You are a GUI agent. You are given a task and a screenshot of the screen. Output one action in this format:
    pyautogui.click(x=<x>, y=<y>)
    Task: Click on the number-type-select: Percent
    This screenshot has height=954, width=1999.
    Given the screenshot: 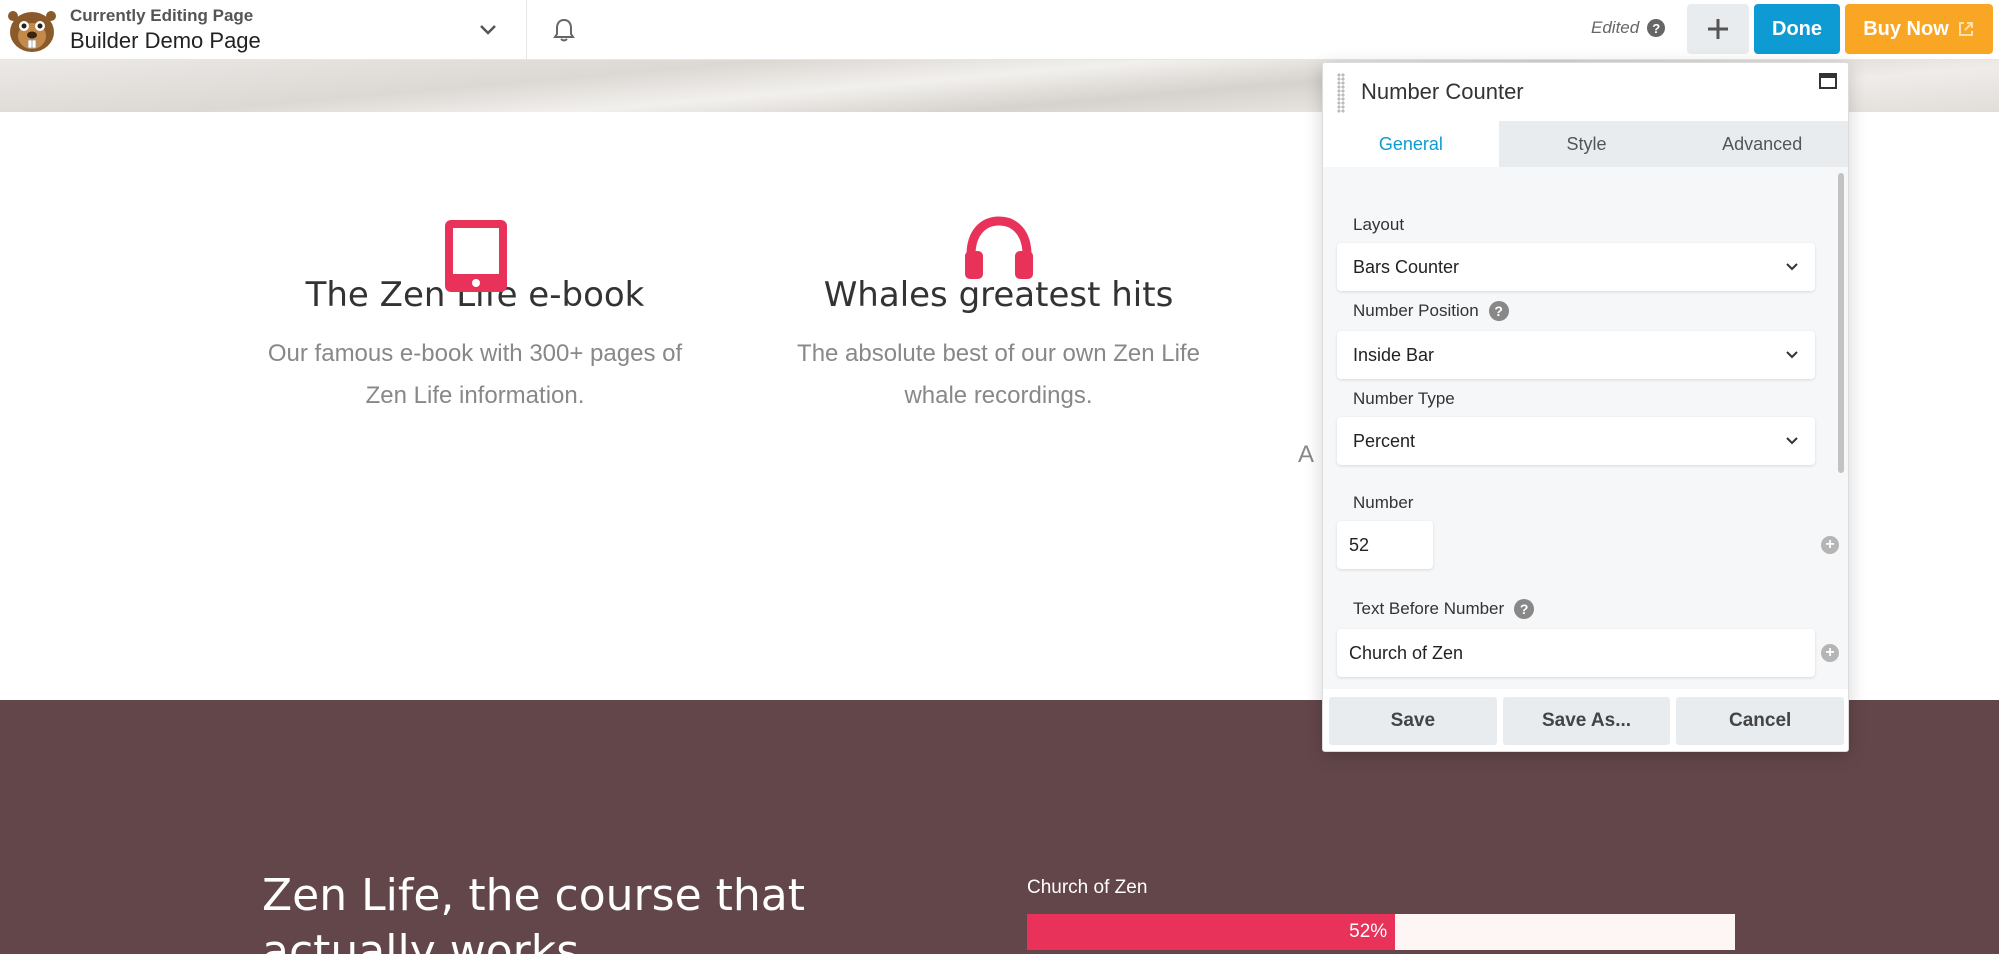 What is the action you would take?
    pyautogui.click(x=1576, y=441)
    